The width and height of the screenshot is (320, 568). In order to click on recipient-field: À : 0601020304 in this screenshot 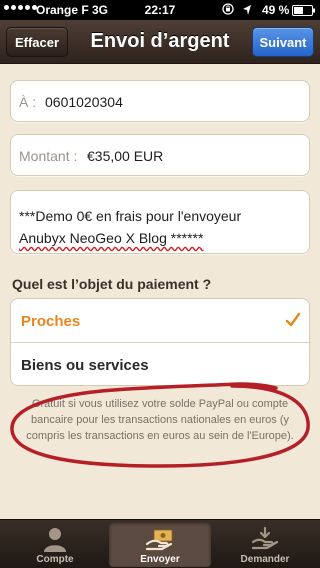, I will do `click(160, 101)`.